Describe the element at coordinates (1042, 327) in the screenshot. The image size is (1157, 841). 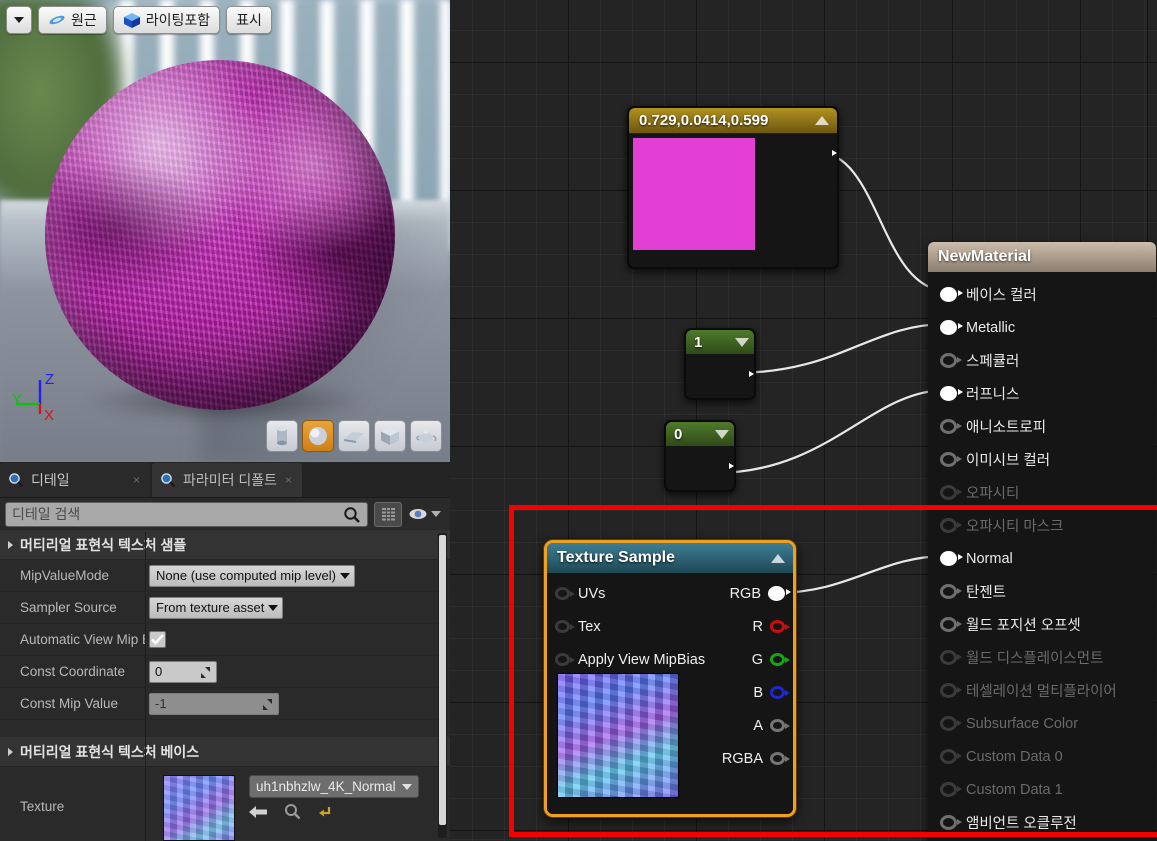
I see `material-input-metallic: Metallic` at that location.